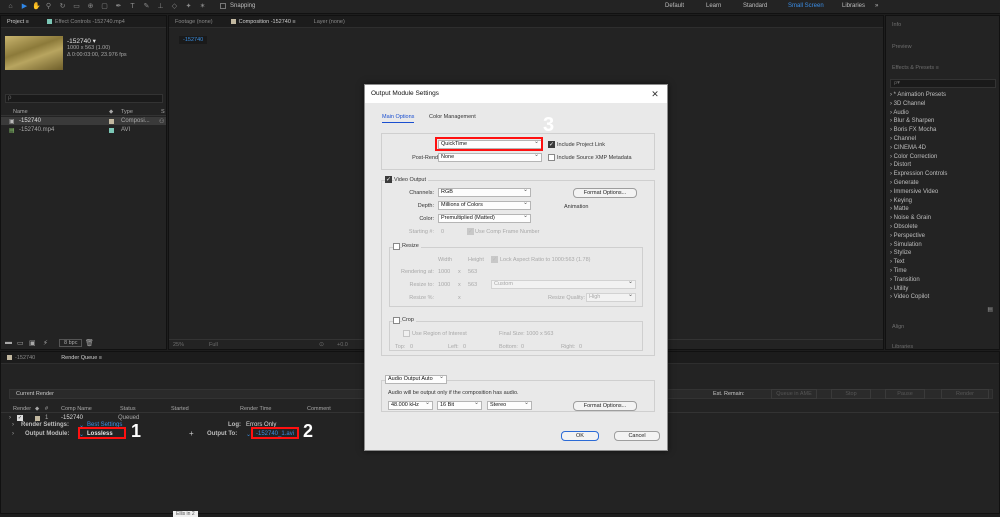 The width and height of the screenshot is (1000, 517). What do you see at coordinates (180, 409) in the screenshot?
I see `col-started: Started` at bounding box center [180, 409].